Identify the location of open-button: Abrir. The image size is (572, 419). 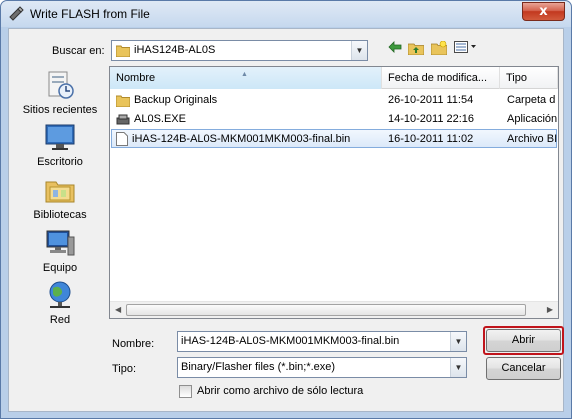
(523, 340).